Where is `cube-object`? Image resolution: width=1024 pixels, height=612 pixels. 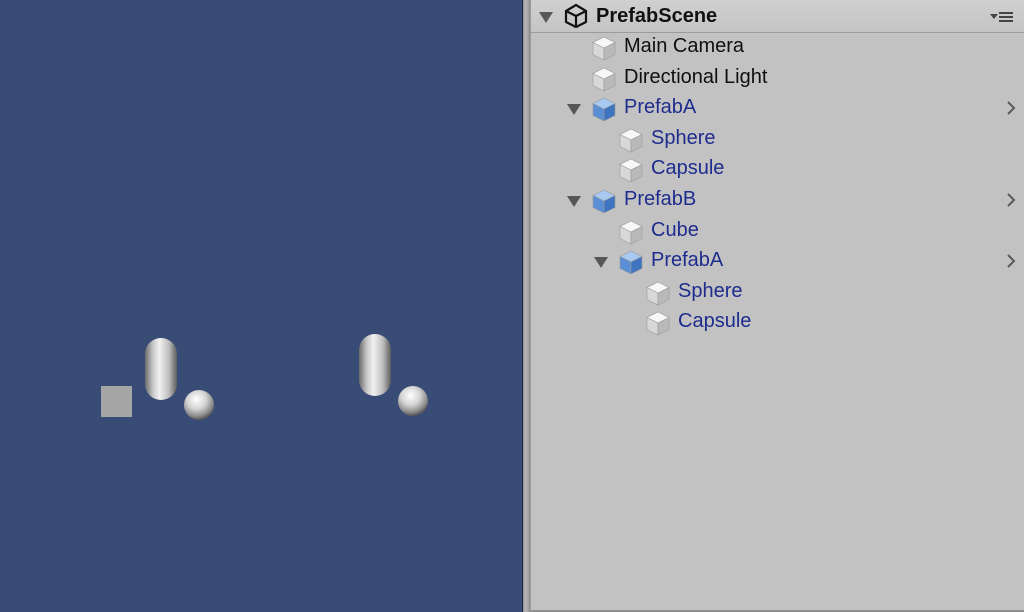 cube-object is located at coordinates (116, 401).